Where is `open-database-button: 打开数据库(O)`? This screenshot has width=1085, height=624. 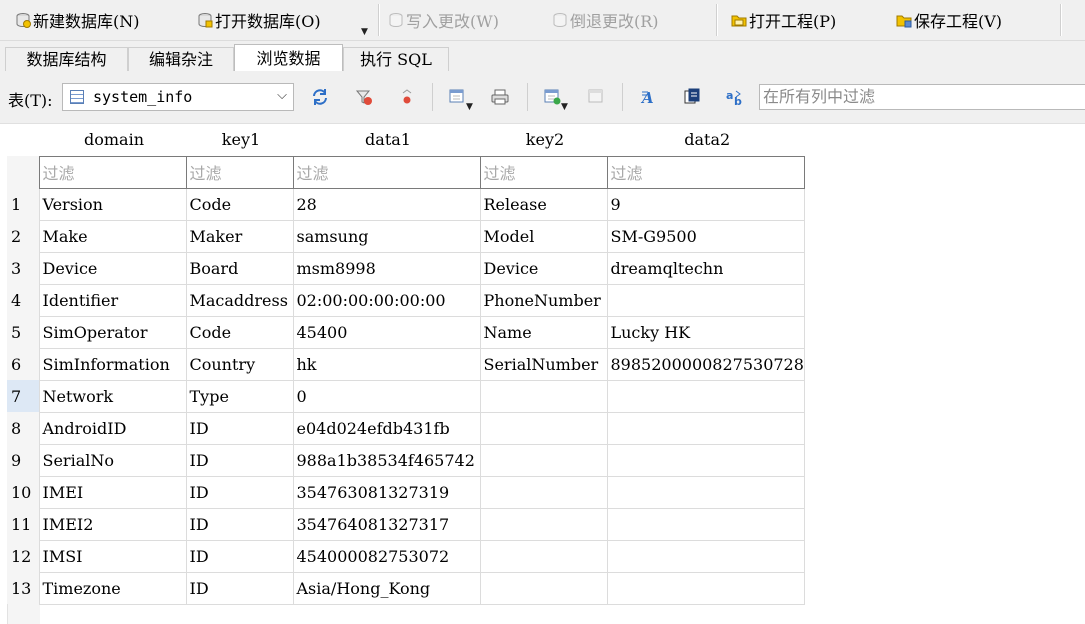 open-database-button: 打开数据库(O) is located at coordinates (259, 20).